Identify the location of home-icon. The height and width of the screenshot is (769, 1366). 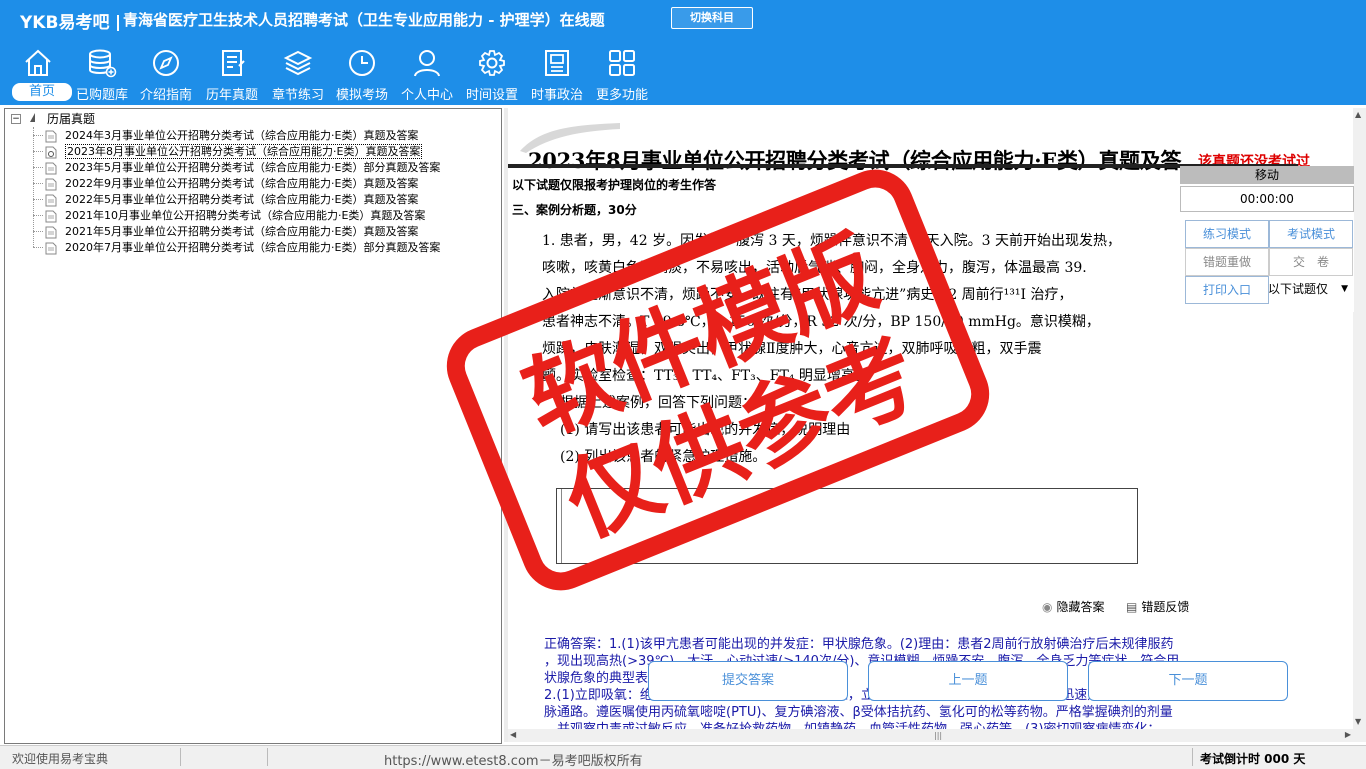
(38, 62).